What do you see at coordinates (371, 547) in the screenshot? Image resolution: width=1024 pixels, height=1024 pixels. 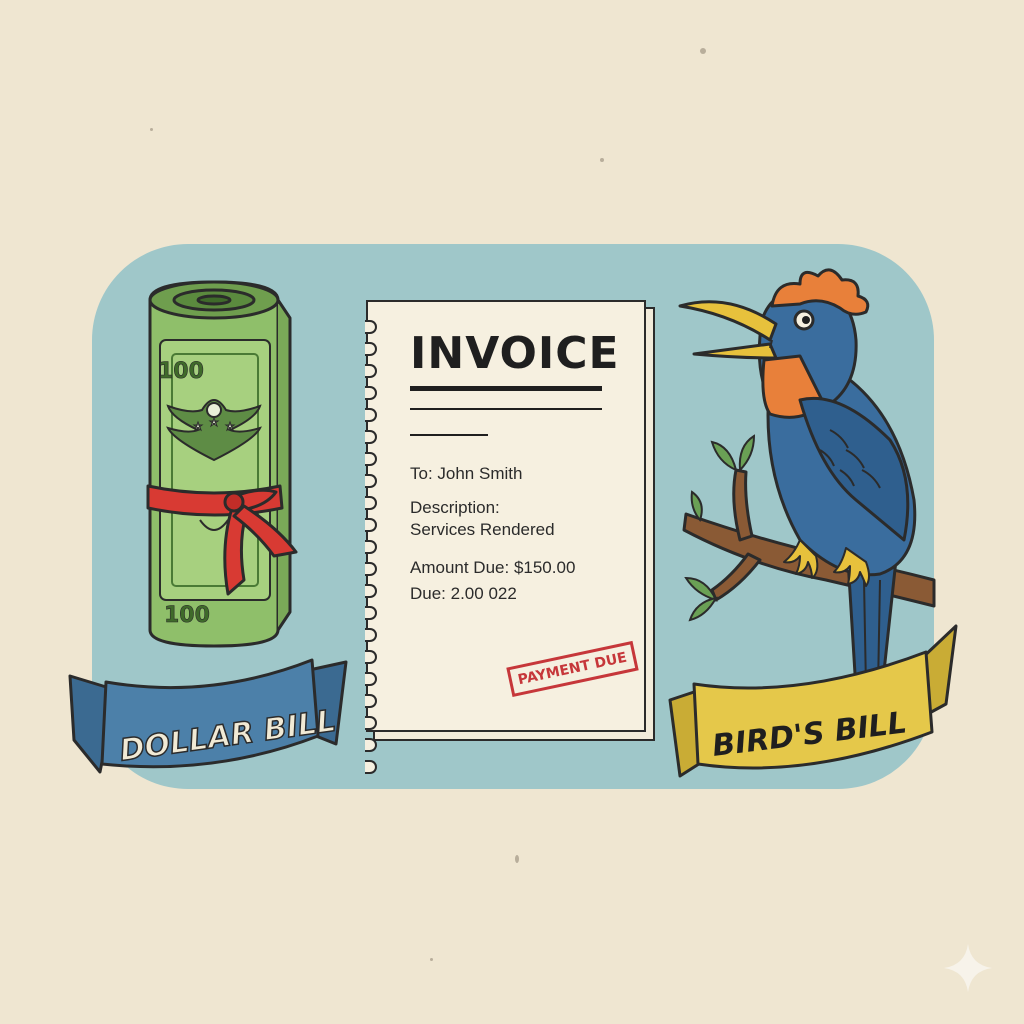 I see `perforated-edge` at bounding box center [371, 547].